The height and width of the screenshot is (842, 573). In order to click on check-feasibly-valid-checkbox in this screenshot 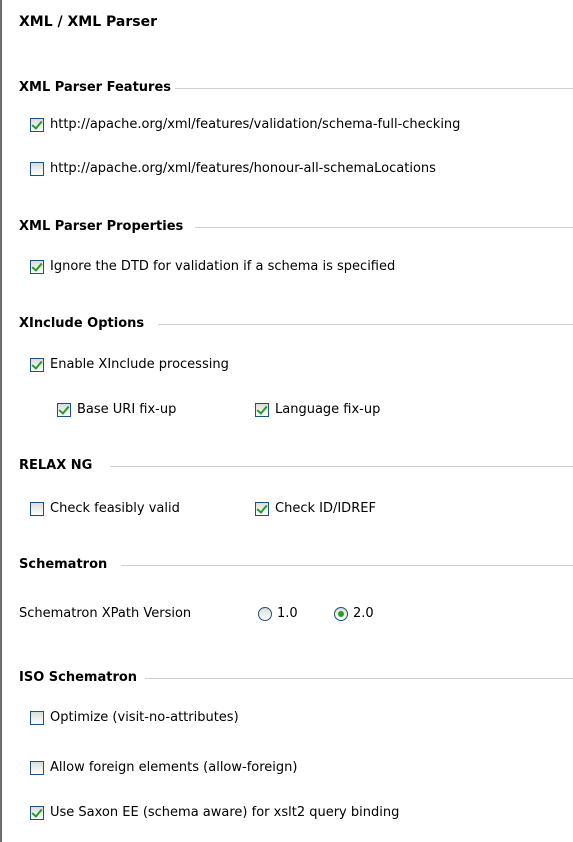, I will do `click(37, 509)`.